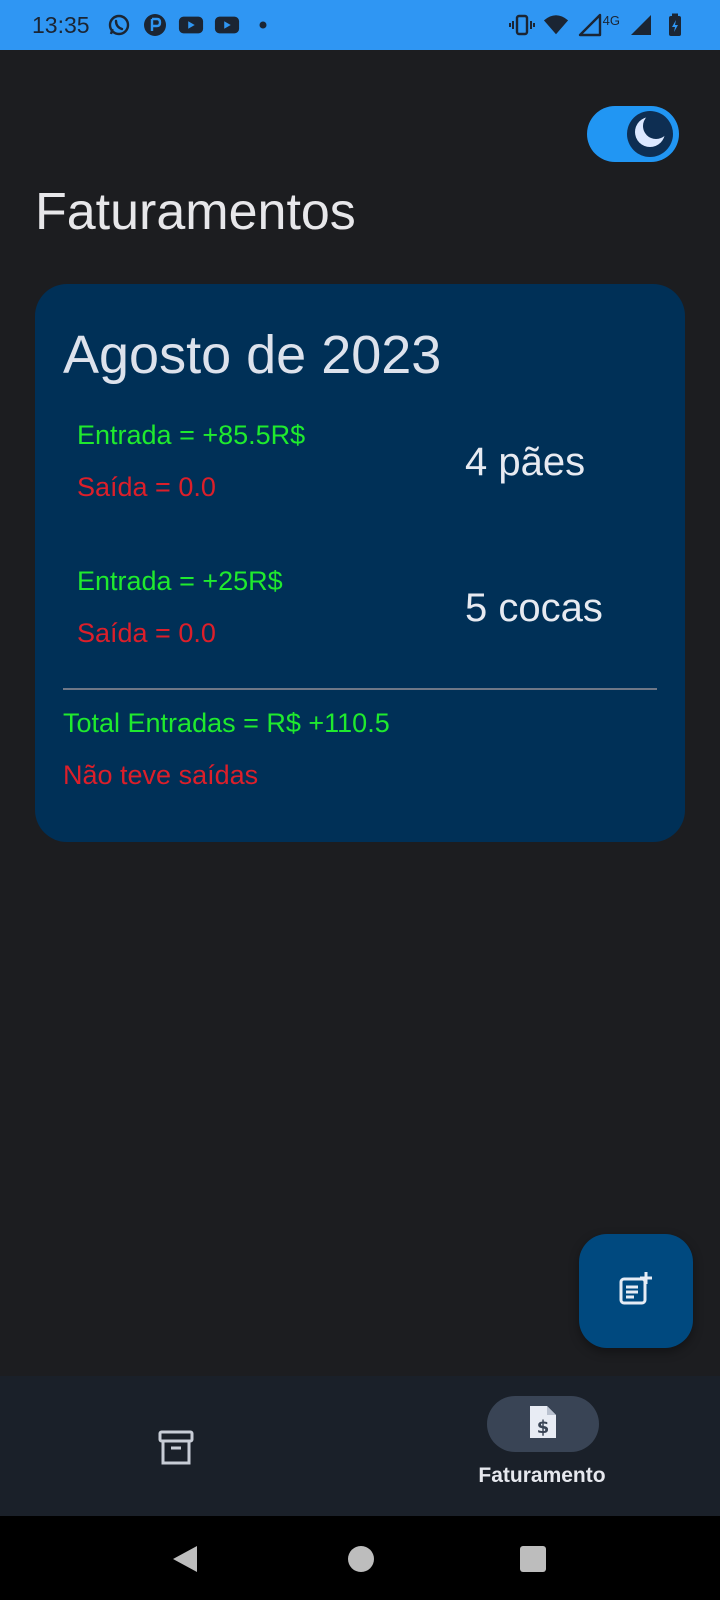 The width and height of the screenshot is (720, 1600). Describe the element at coordinates (360, 689) in the screenshot. I see `divider` at that location.